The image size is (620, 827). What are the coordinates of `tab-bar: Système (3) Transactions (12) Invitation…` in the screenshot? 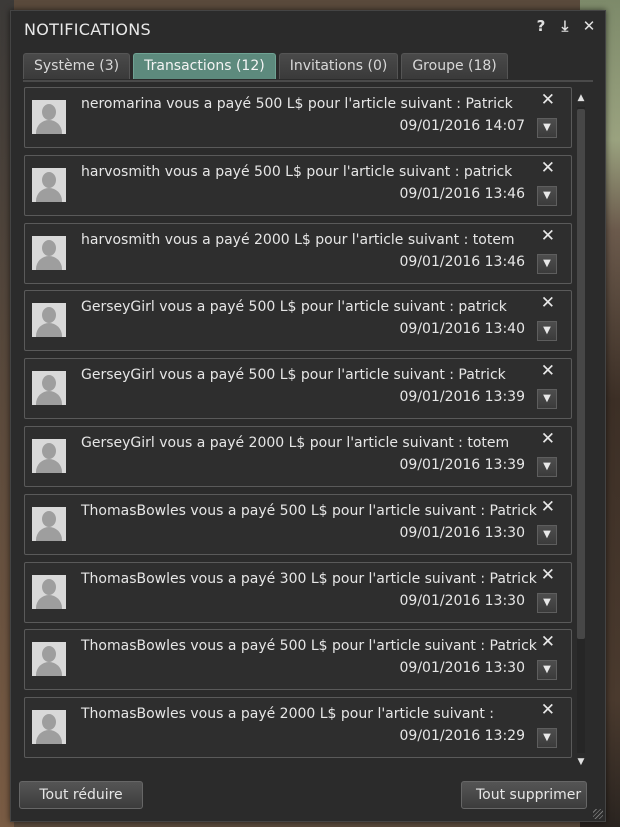 It's located at (265, 66).